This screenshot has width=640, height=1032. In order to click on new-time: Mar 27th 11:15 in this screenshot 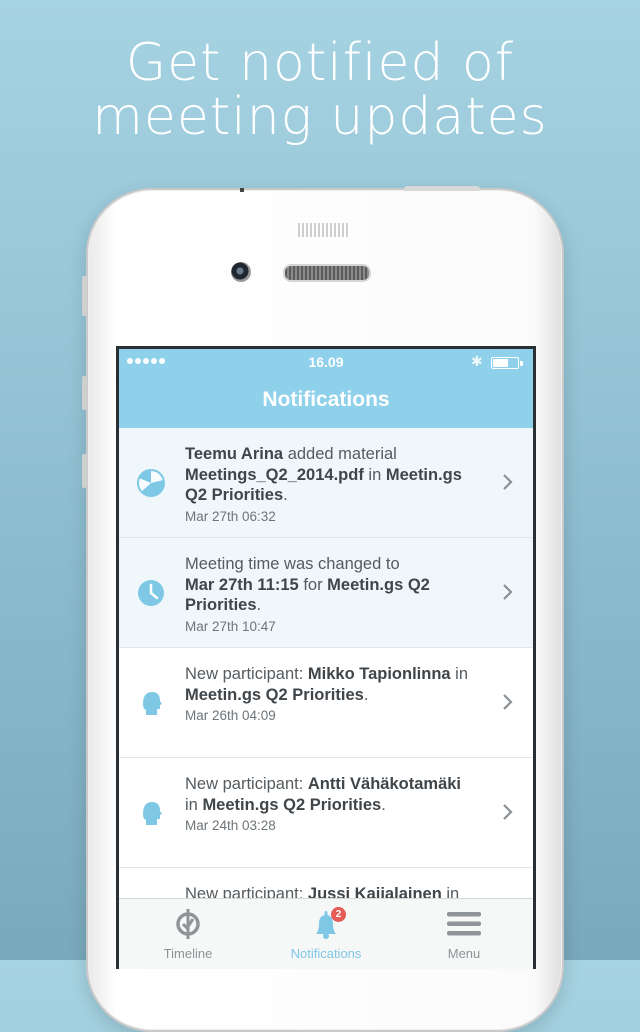, I will do `click(242, 584)`.